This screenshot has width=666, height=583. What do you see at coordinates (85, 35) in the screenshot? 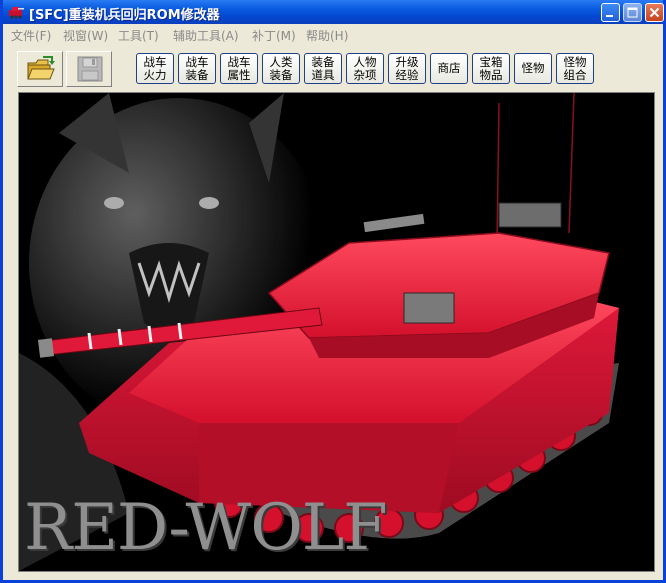
I see `menu-window: 视窗(W)` at bounding box center [85, 35].